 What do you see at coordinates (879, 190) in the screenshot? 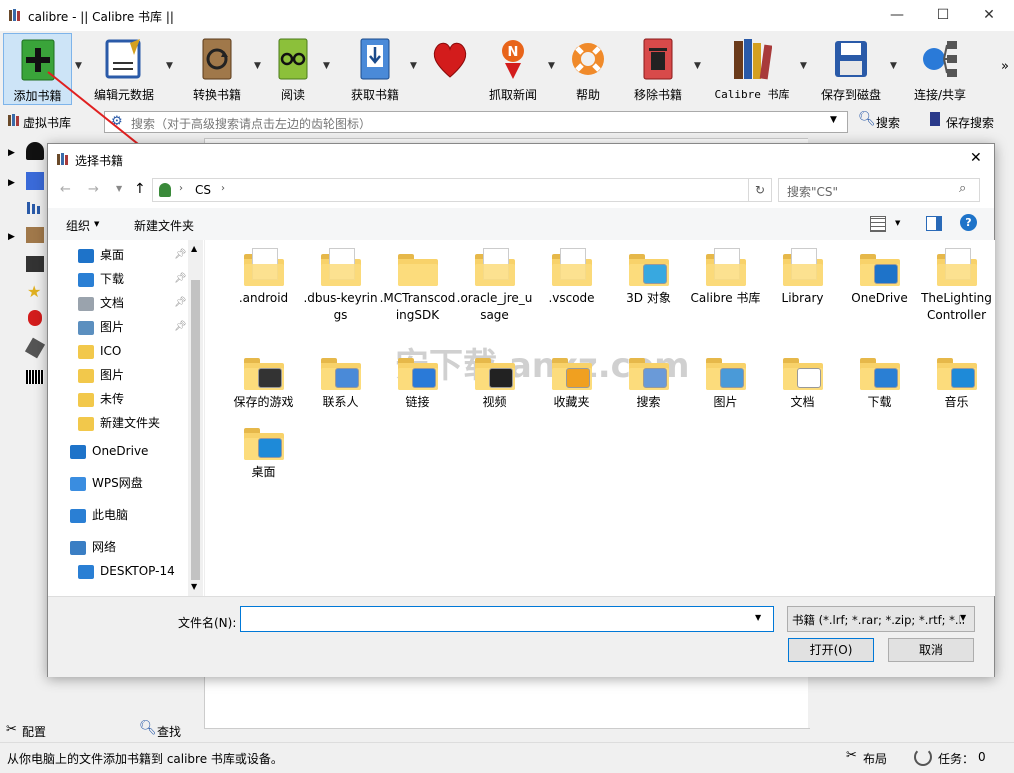
I see `dialog-search-input: 搜索"CS" ⌕` at bounding box center [879, 190].